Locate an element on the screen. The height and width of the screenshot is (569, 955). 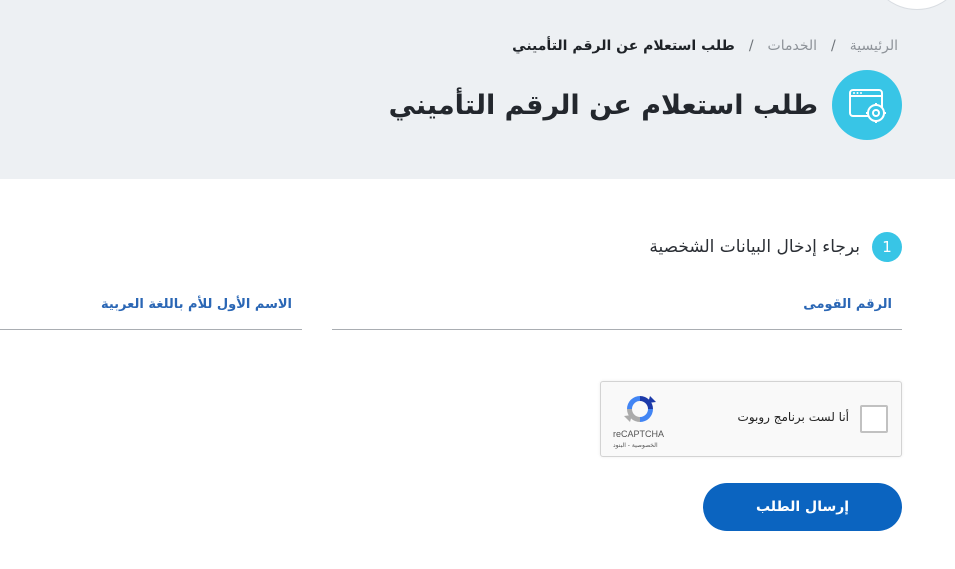
breadcrumb-services: الخدمات is located at coordinates (793, 46).